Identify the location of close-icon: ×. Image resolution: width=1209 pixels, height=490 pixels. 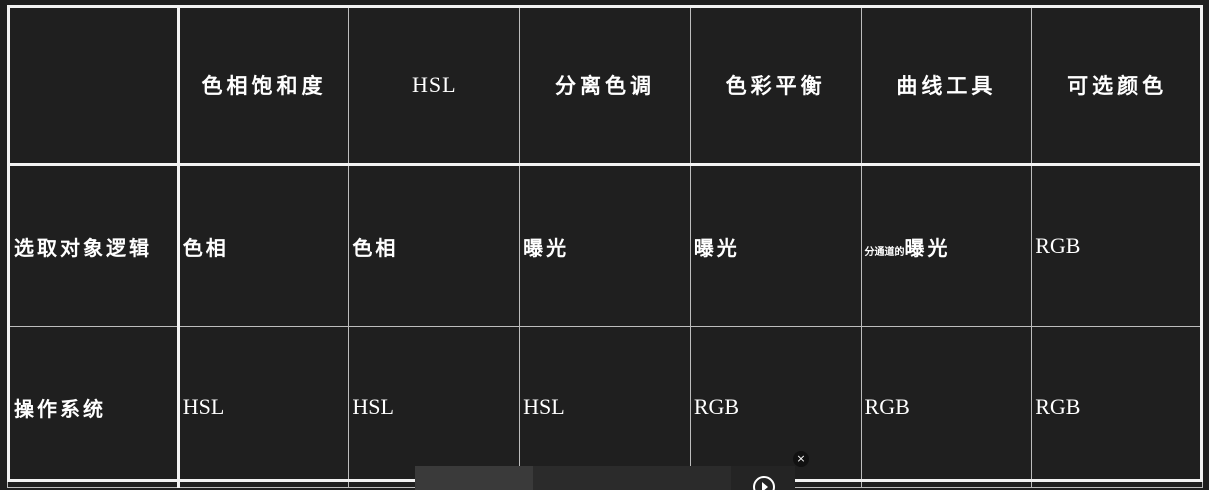
(801, 459).